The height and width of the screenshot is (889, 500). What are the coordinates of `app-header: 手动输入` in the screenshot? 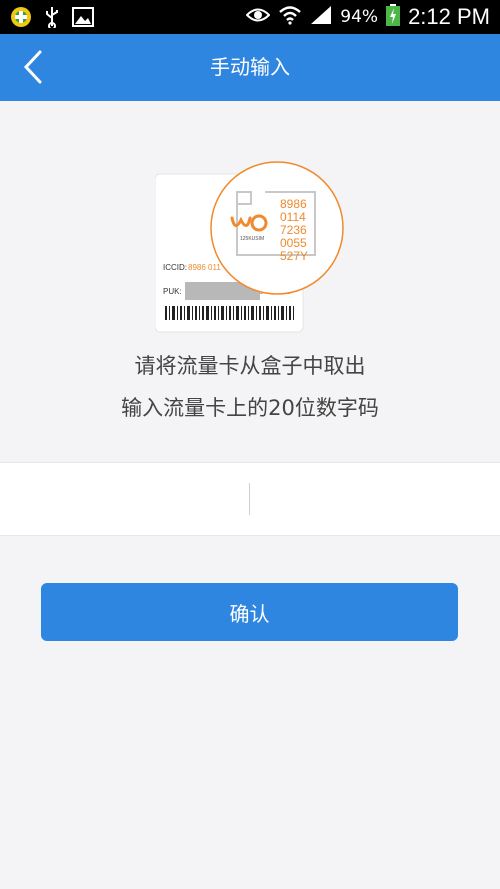 It's located at (250, 67).